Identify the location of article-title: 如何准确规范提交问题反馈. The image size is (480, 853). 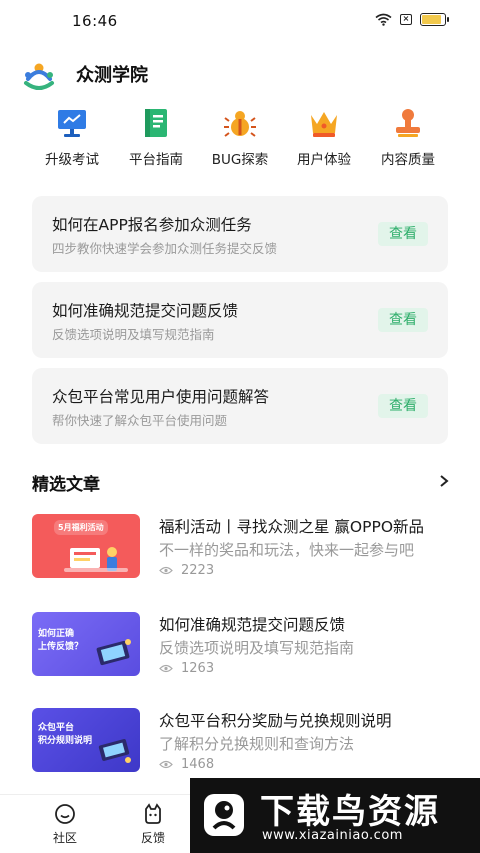
(252, 625).